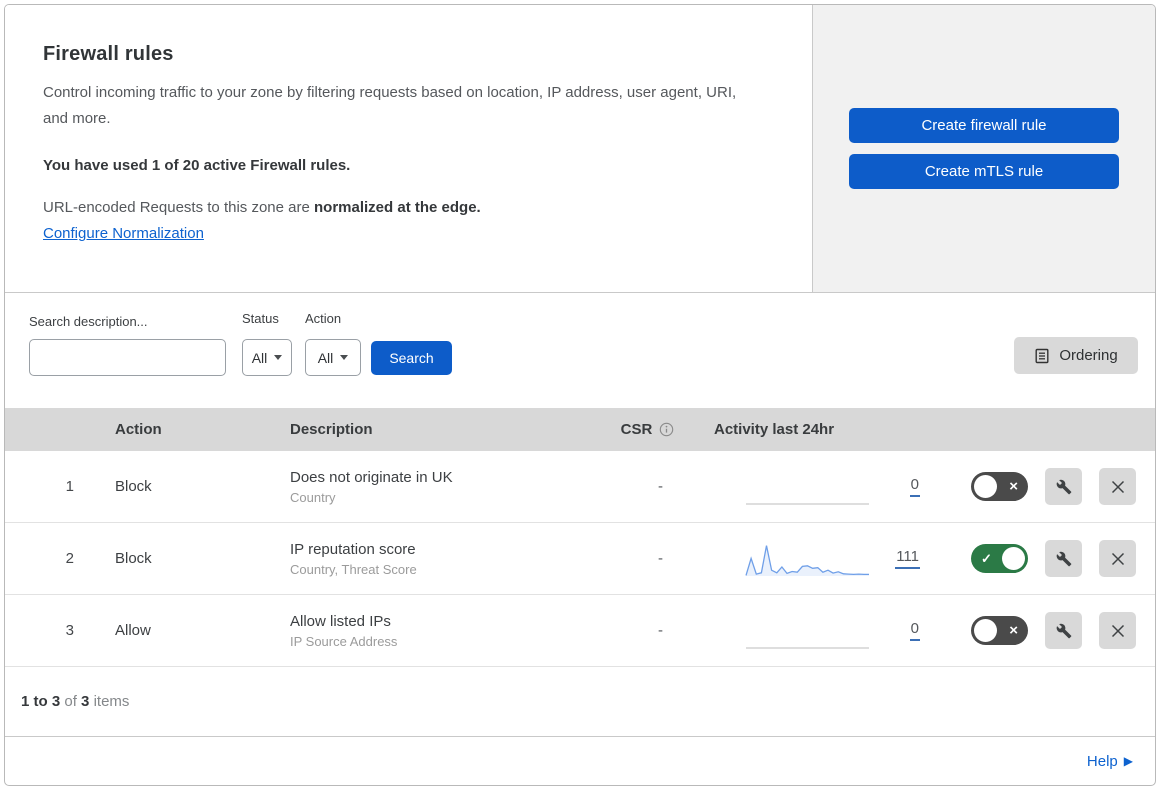  What do you see at coordinates (353, 549) in the screenshot?
I see `rule-description: IP reputation score` at bounding box center [353, 549].